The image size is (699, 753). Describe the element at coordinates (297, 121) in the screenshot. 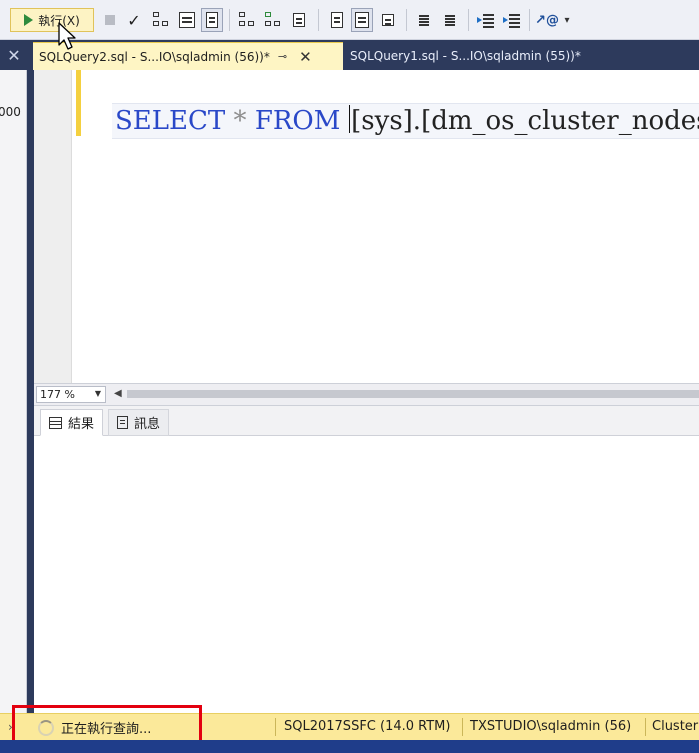

I see `keyword-from: FROM` at that location.